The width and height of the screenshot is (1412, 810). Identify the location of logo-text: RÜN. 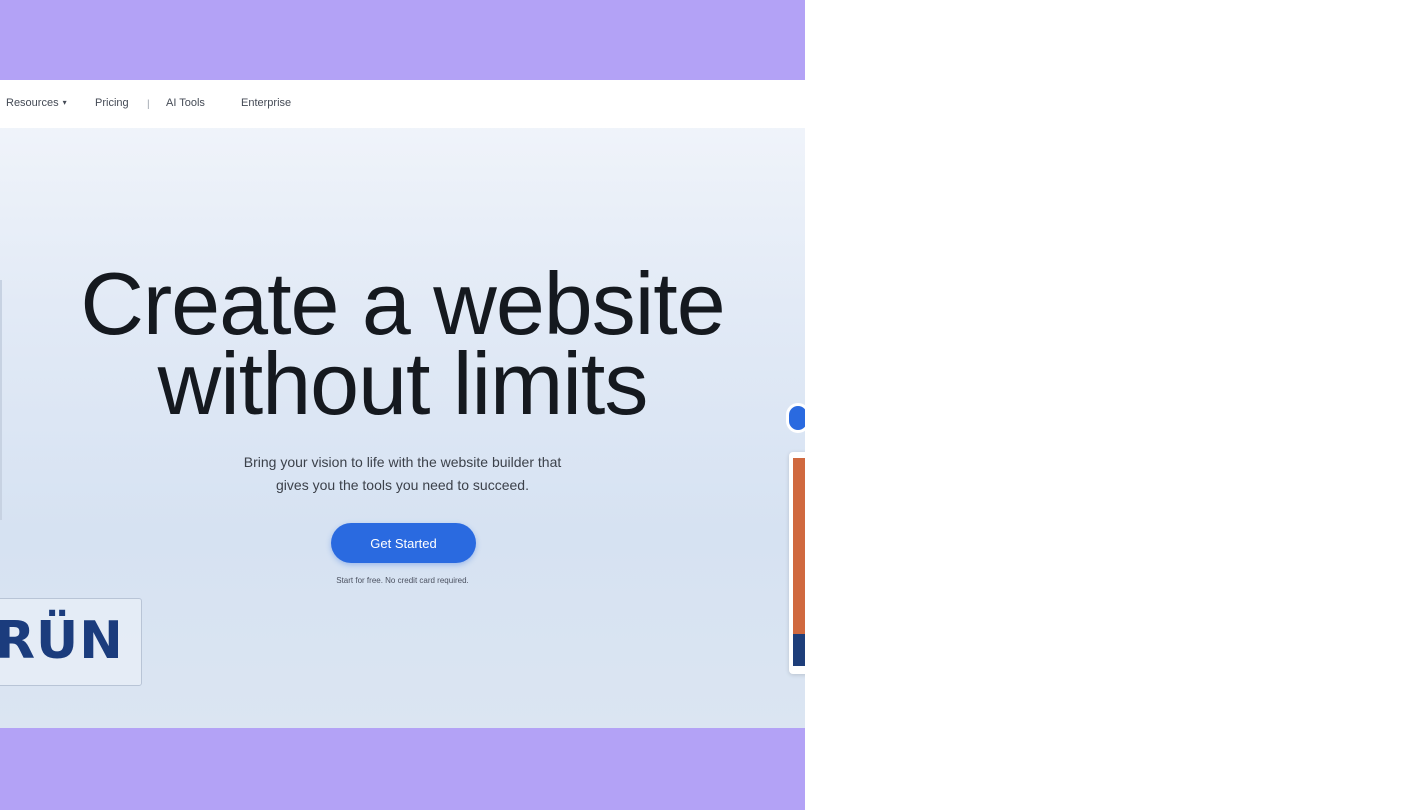
(62, 641).